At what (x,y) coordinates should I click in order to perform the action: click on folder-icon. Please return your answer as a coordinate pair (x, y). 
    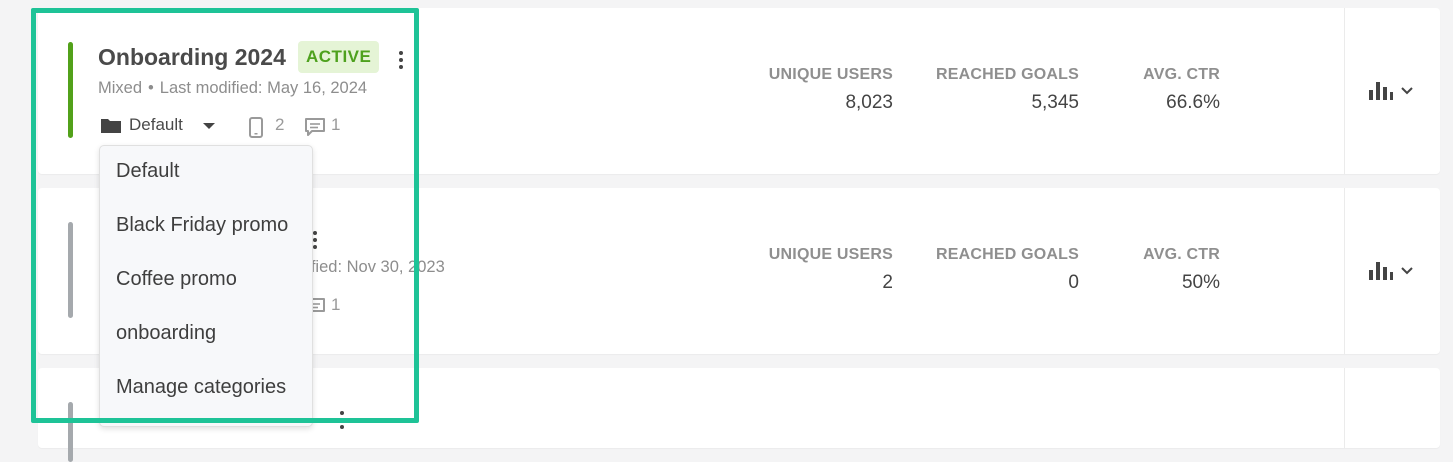
    Looking at the image, I should click on (111, 126).